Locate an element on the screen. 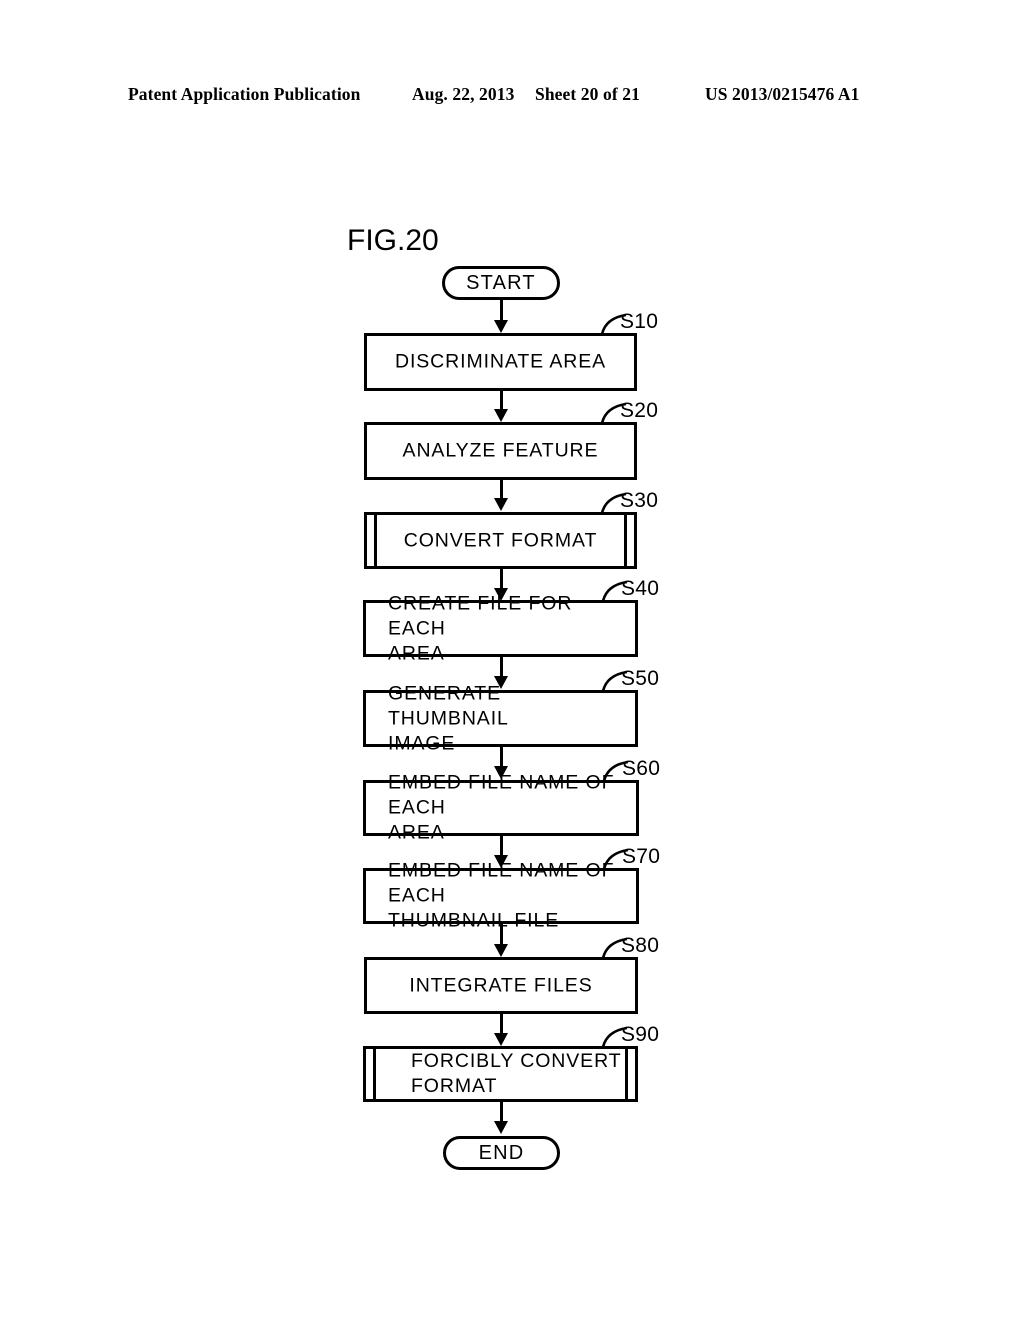 Image resolution: width=1024 pixels, height=1320 pixels. flow-start-terminator: START is located at coordinates (501, 283).